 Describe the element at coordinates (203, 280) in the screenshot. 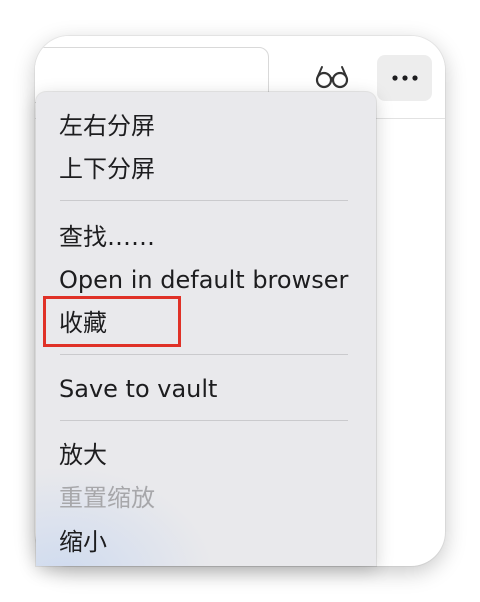

I see `menu-item-open-in-default-browser: Open in default browser` at that location.